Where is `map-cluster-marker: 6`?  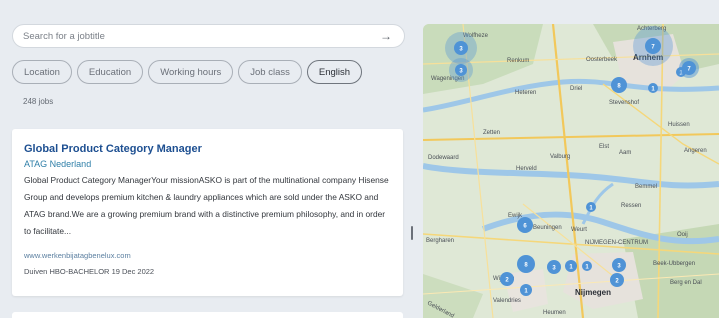
map-cluster-marker: 6 is located at coordinates (525, 225).